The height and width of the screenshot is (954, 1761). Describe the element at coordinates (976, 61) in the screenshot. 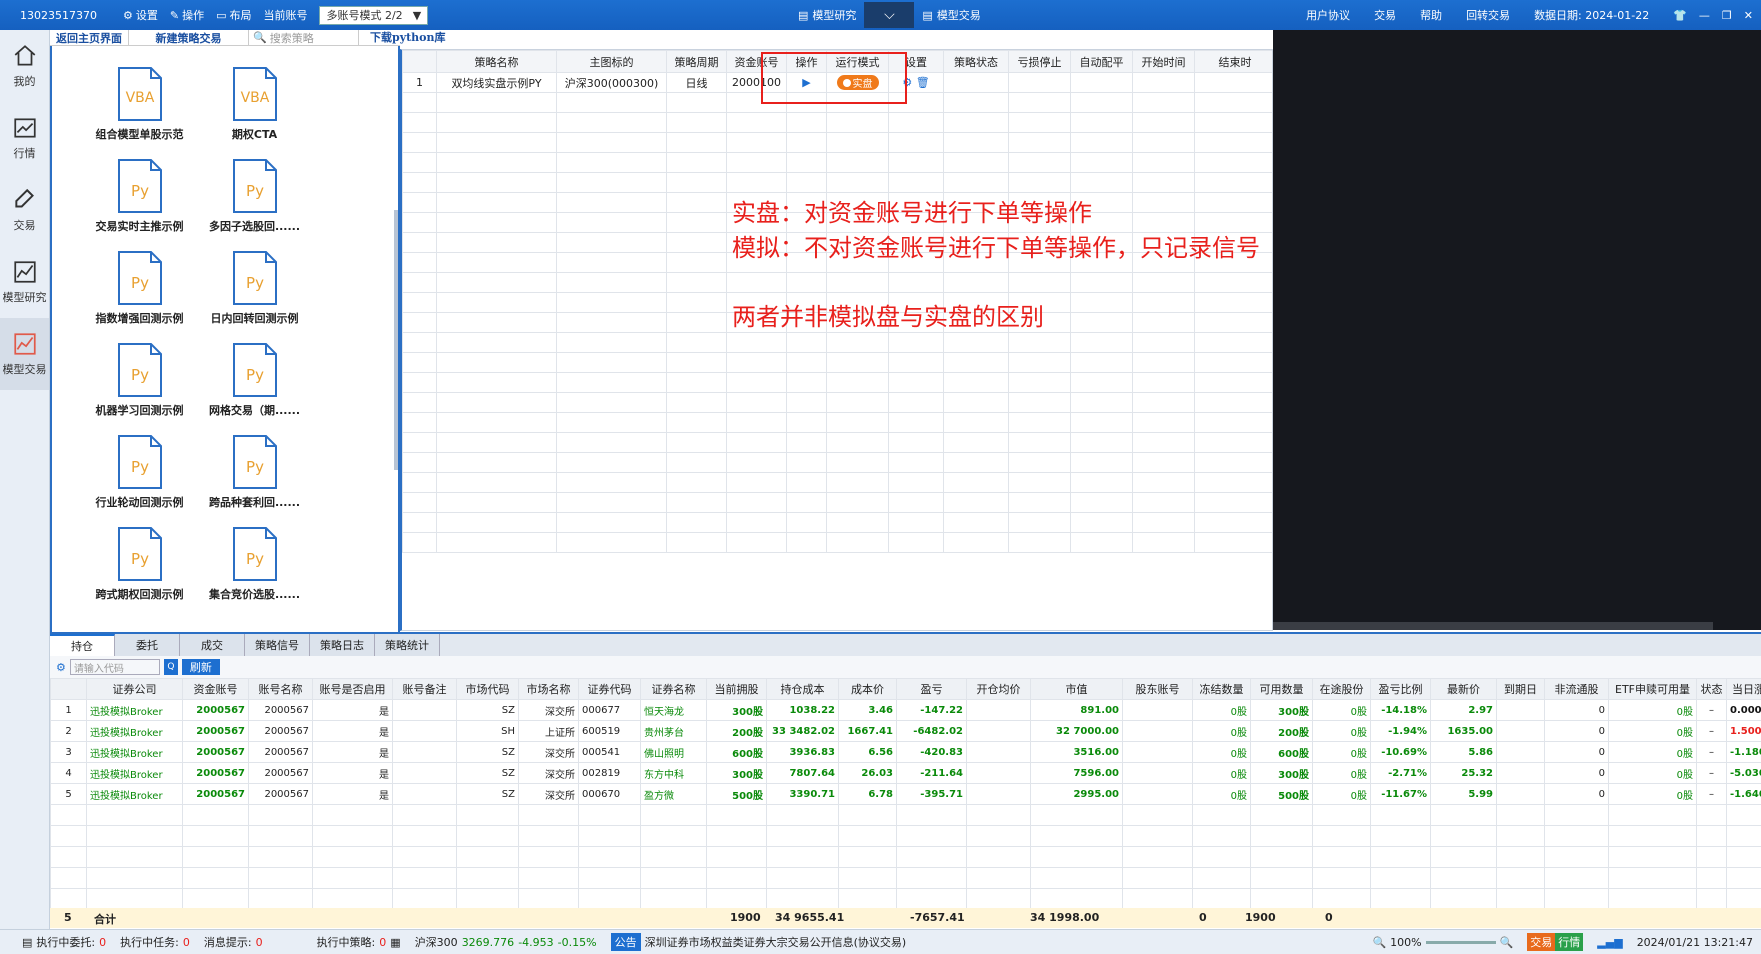

I see `strategy-table-header: 策略状态` at that location.